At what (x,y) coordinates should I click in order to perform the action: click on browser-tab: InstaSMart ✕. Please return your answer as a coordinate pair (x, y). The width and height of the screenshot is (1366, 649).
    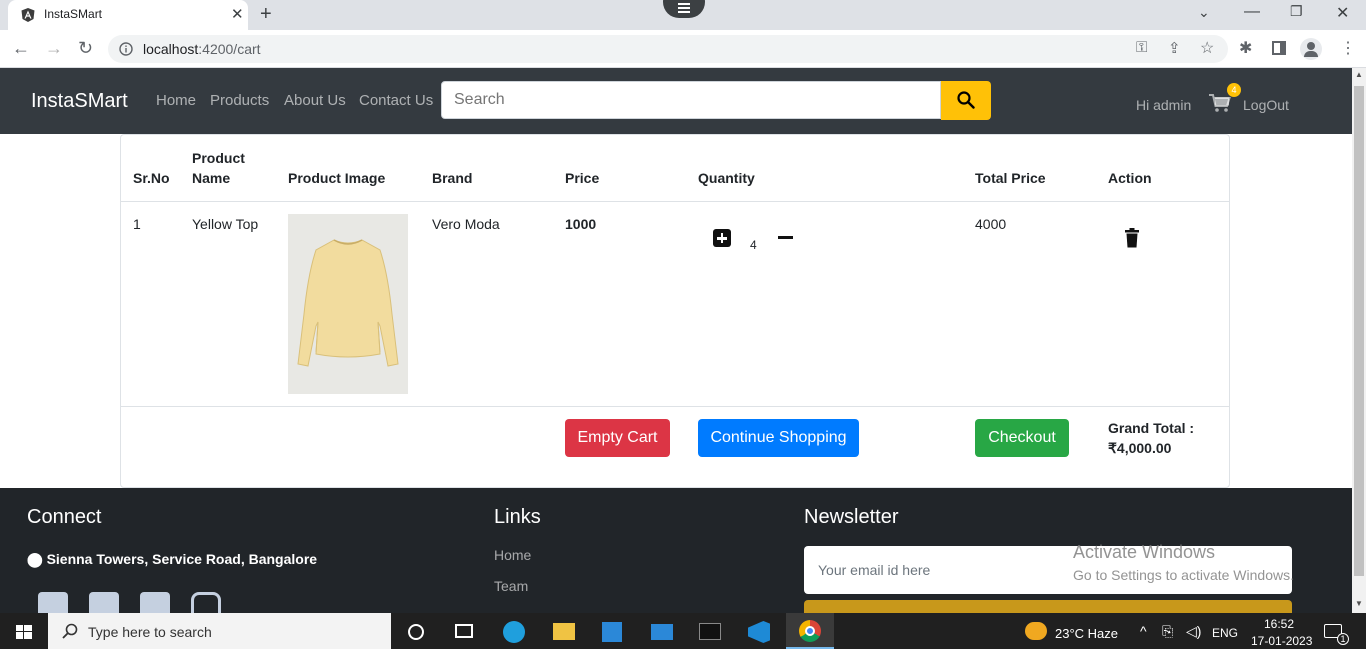
    Looking at the image, I should click on (128, 15).